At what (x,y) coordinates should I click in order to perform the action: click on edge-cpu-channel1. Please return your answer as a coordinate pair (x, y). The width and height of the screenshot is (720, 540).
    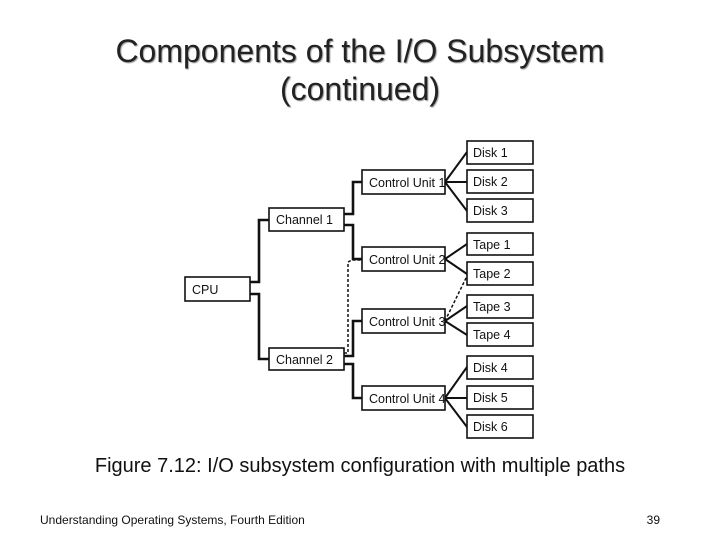
    Looking at the image, I should click on (259, 251).